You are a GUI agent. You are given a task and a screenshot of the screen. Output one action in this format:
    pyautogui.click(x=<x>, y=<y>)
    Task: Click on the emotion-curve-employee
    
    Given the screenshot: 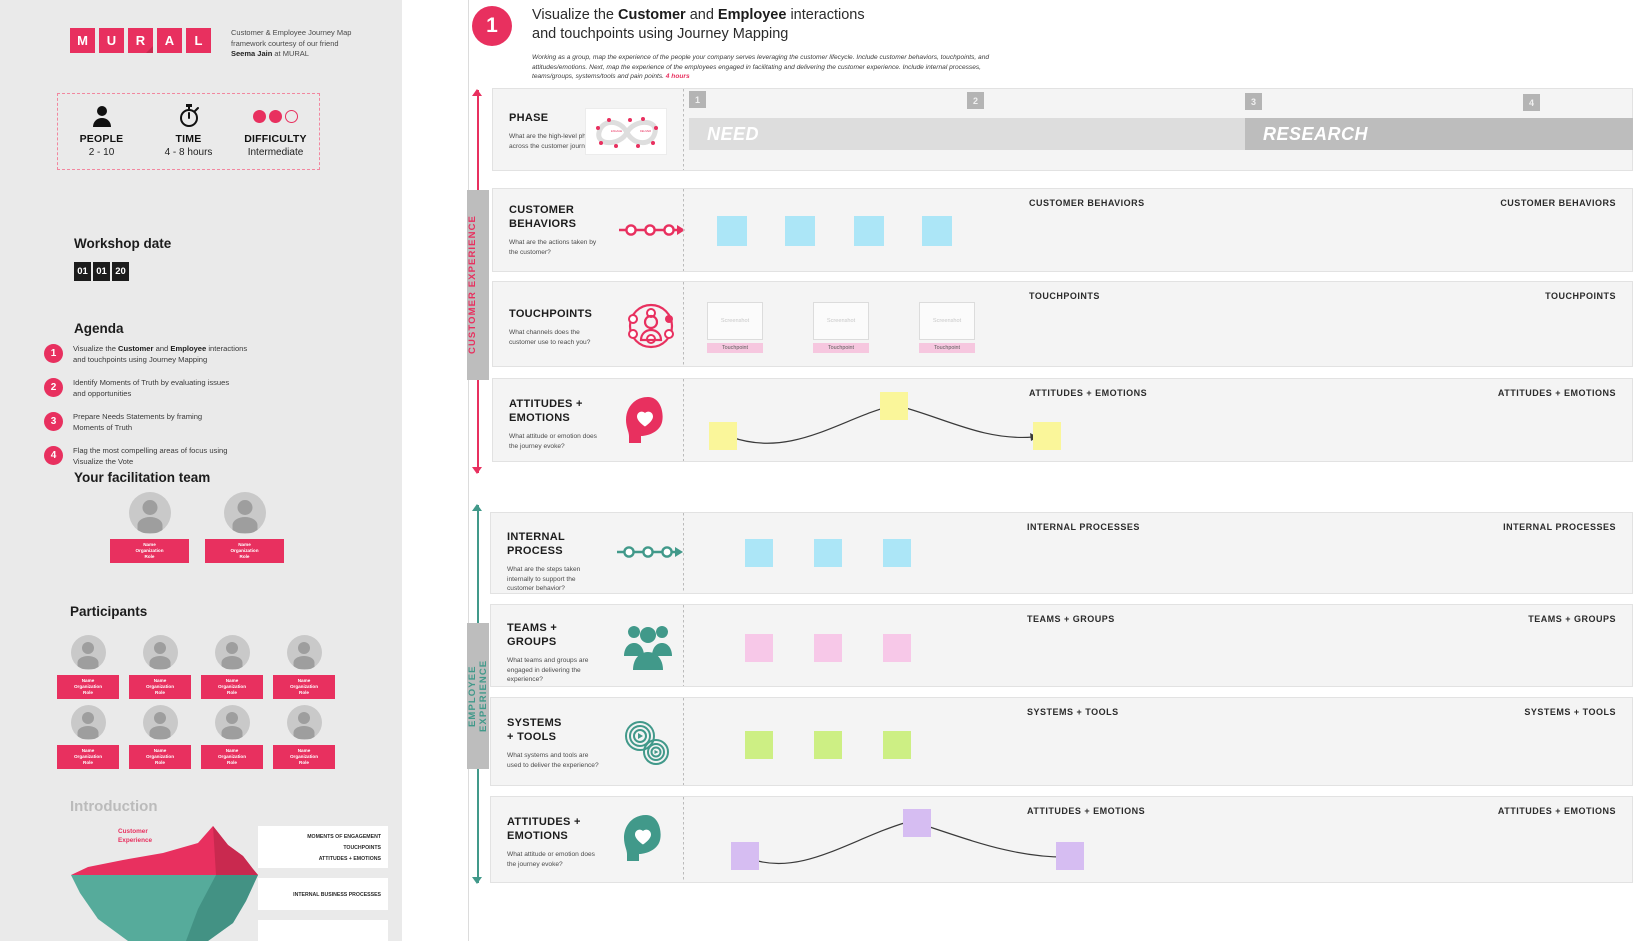 What is the action you would take?
    pyautogui.click(x=914, y=841)
    